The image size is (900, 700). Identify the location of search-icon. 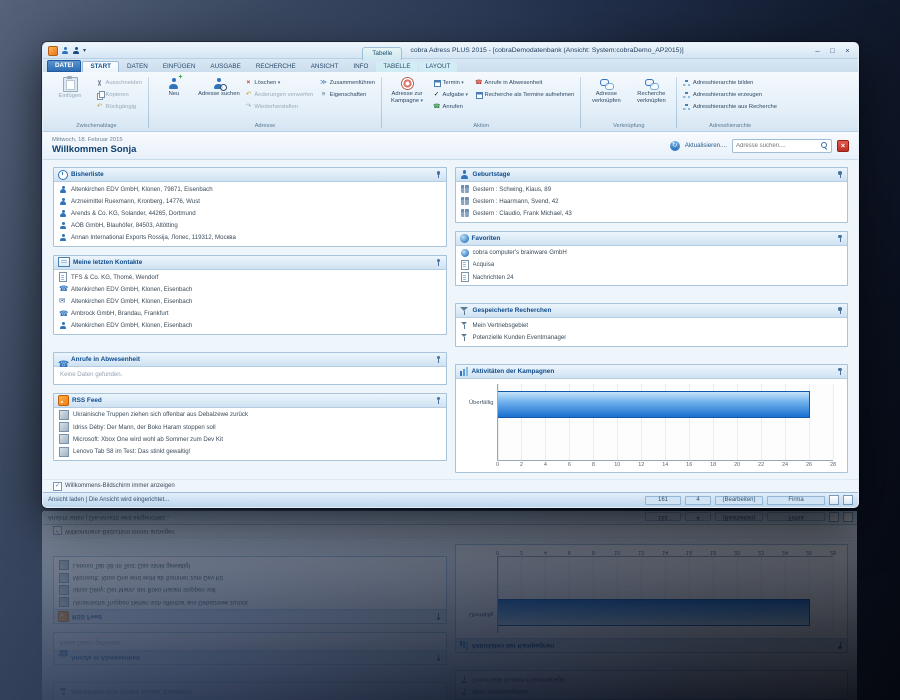
(824, 146).